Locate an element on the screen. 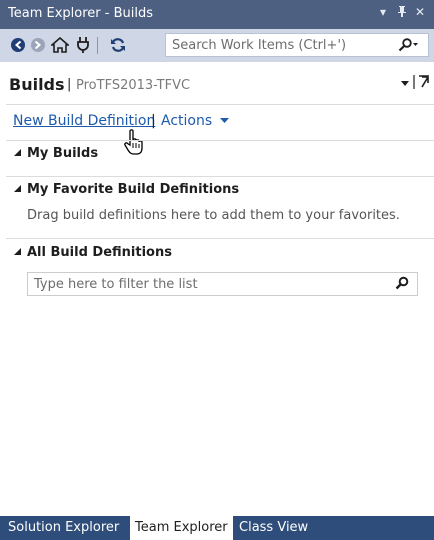 Image resolution: width=434 pixels, height=540 pixels. section-title: My Builds is located at coordinates (63, 153).